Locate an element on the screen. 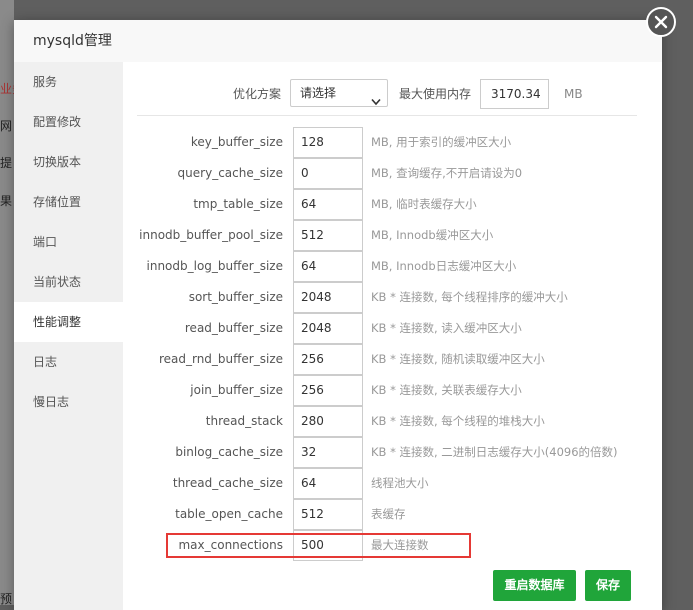 The width and height of the screenshot is (693, 610). param-row-thread-stack: thread_stack 280 KB * 连接数, 每个线程的堆栈大小 is located at coordinates (388, 421).